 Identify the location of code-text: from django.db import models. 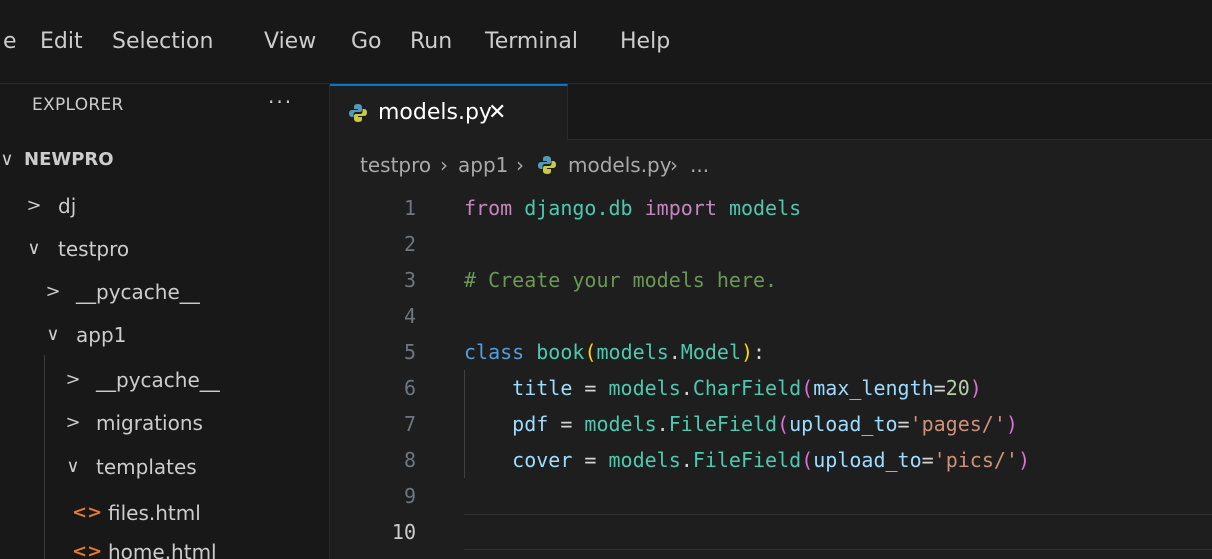
(632, 208).